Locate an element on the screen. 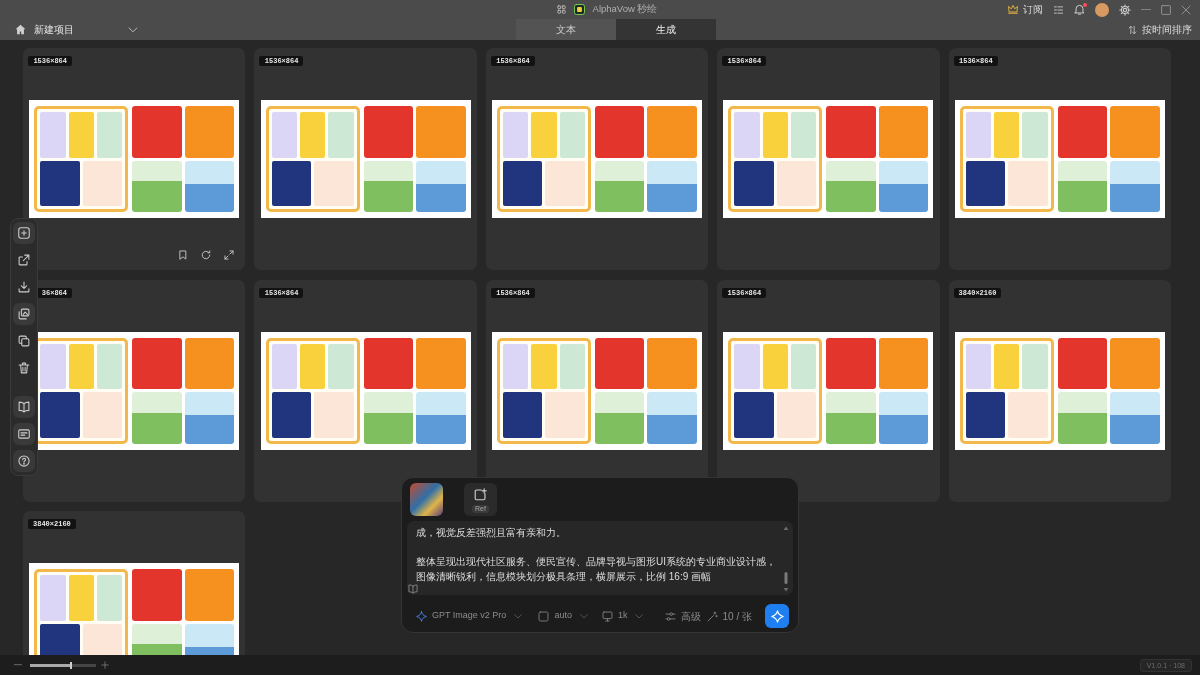 The image size is (1200, 675). grid-icon is located at coordinates (561, 9).